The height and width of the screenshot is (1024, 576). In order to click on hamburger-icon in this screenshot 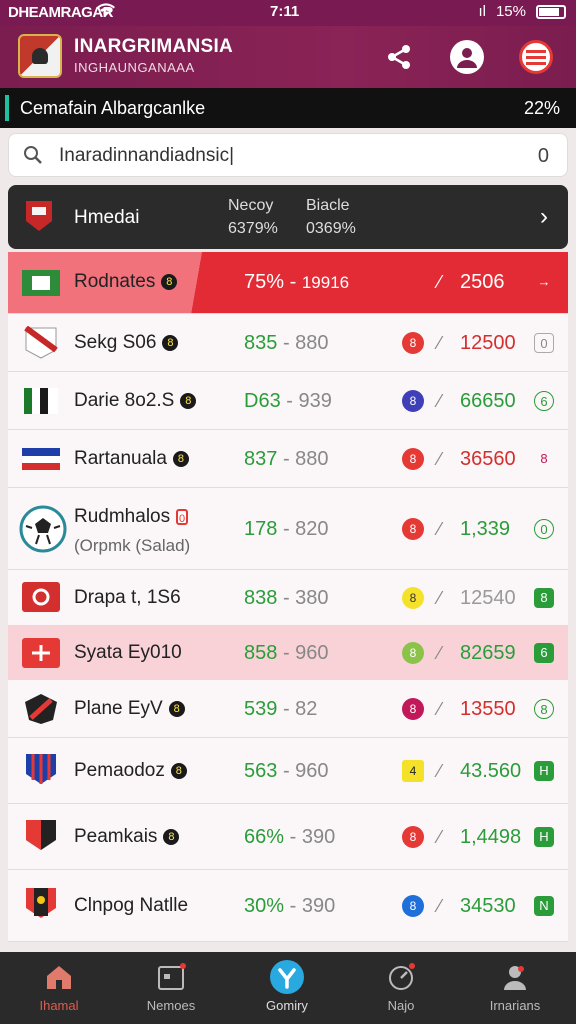, I will do `click(536, 57)`.